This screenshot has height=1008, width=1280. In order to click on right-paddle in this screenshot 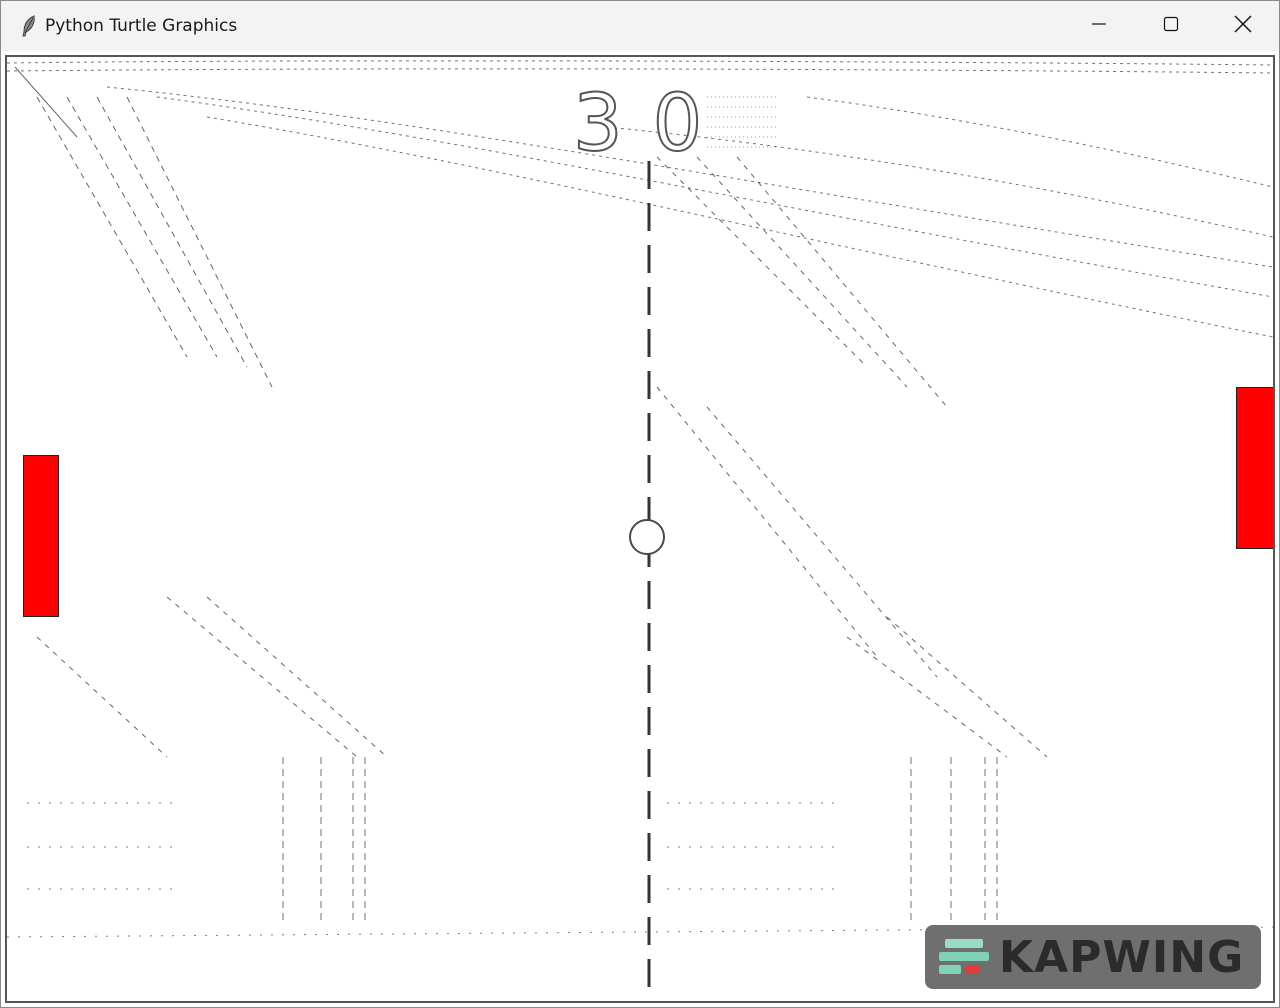, I will do `click(1254, 468)`.